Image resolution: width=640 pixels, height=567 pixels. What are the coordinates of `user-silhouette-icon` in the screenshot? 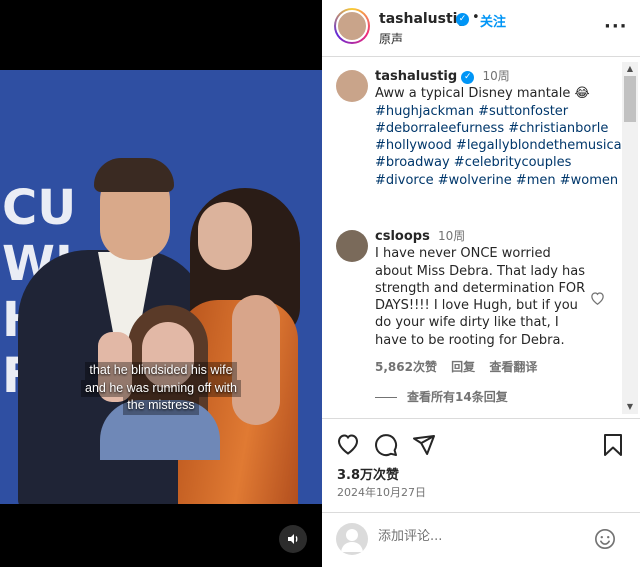 It's located at (352, 540).